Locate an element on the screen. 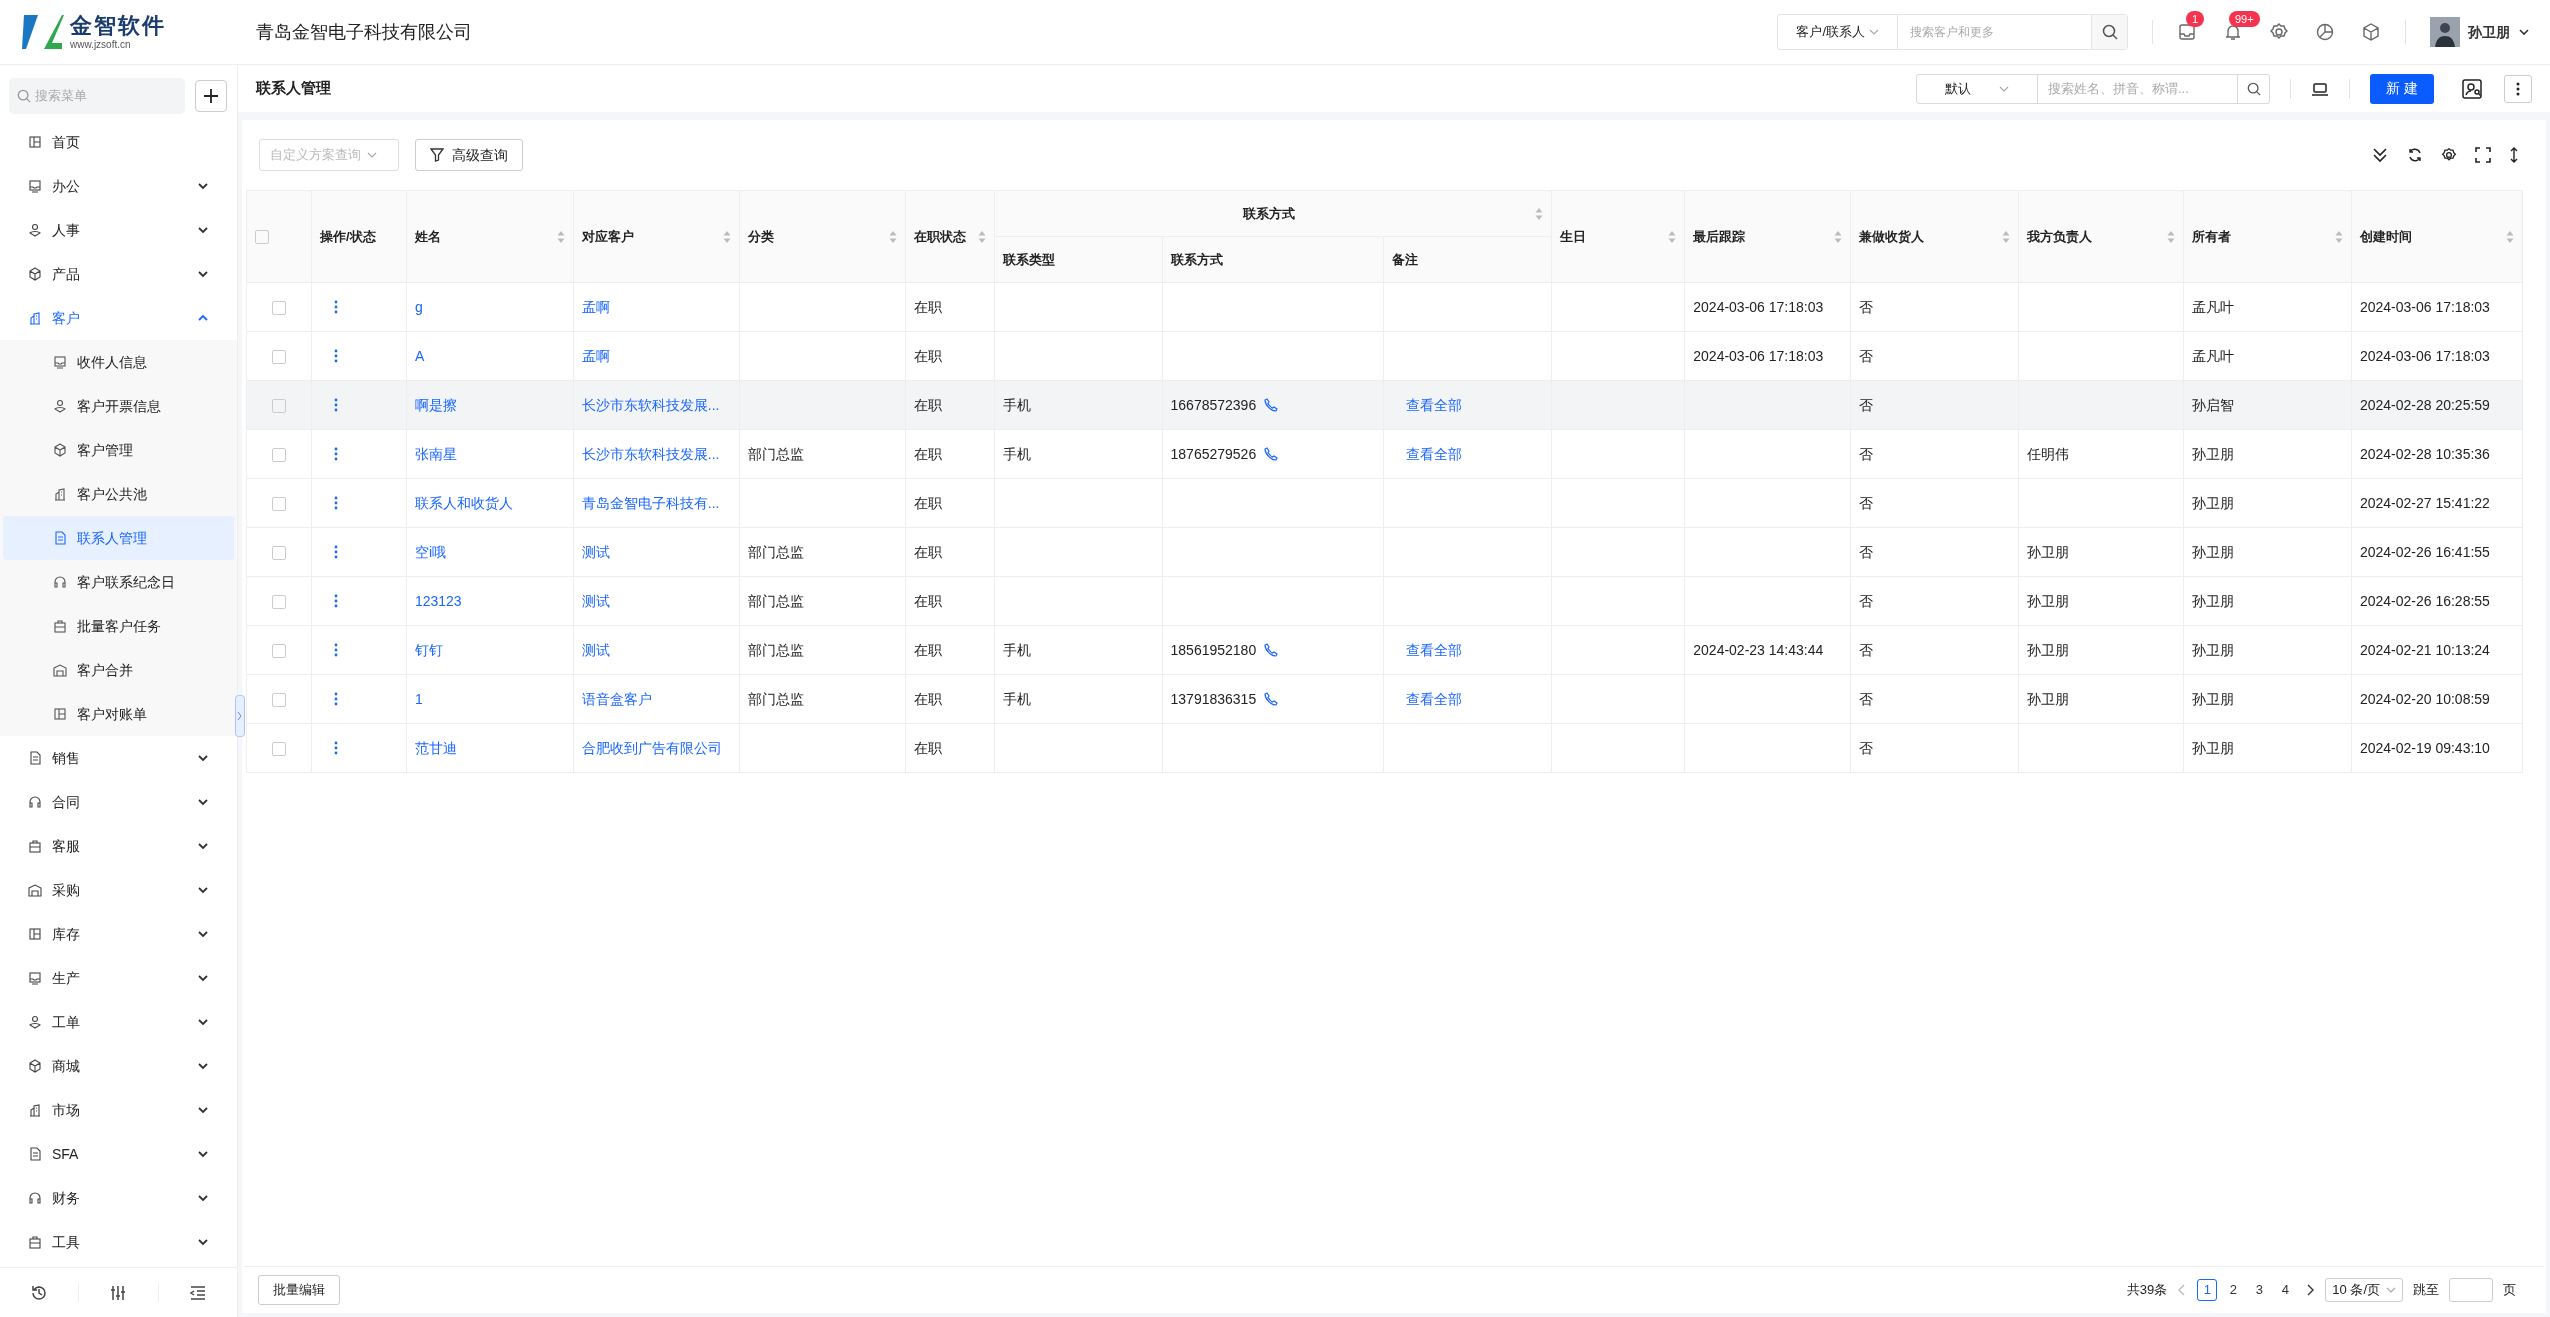 The height and width of the screenshot is (1317, 2550). collapse-menu-icon is located at coordinates (197, 1292).